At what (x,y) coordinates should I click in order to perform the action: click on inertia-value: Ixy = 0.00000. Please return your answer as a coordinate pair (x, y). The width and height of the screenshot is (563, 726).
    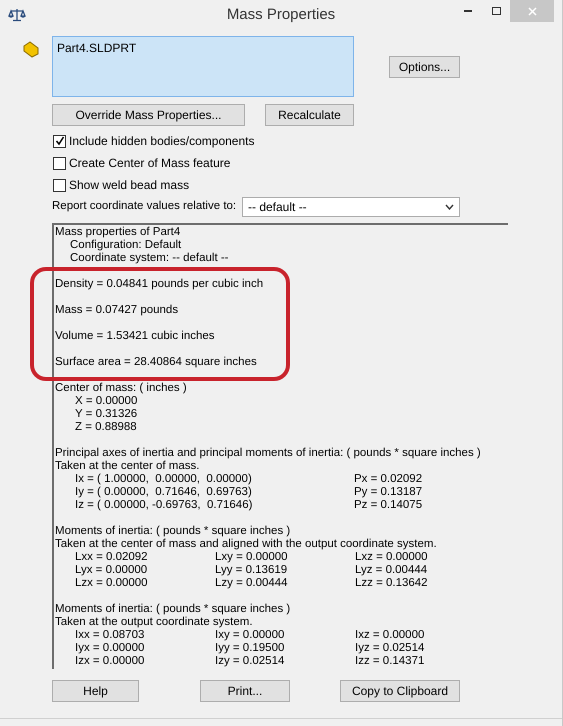
    Looking at the image, I should click on (250, 635).